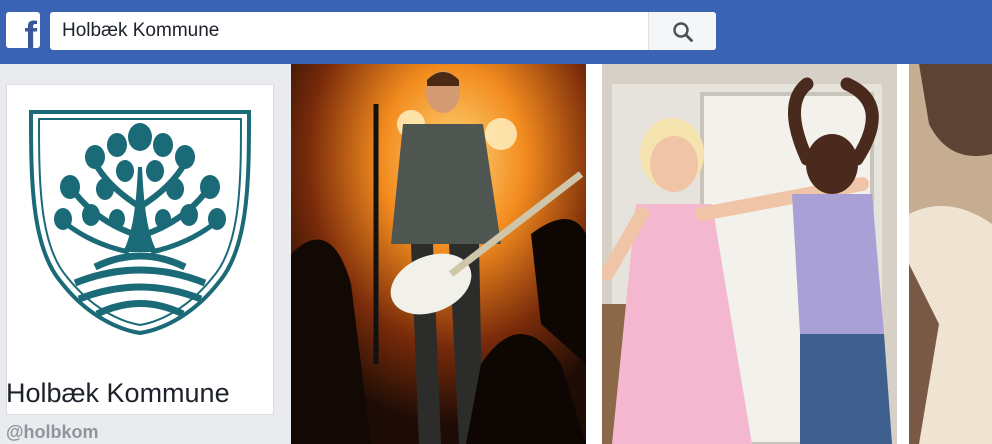  What do you see at coordinates (23, 30) in the screenshot?
I see `facebook-logo-icon: f` at bounding box center [23, 30].